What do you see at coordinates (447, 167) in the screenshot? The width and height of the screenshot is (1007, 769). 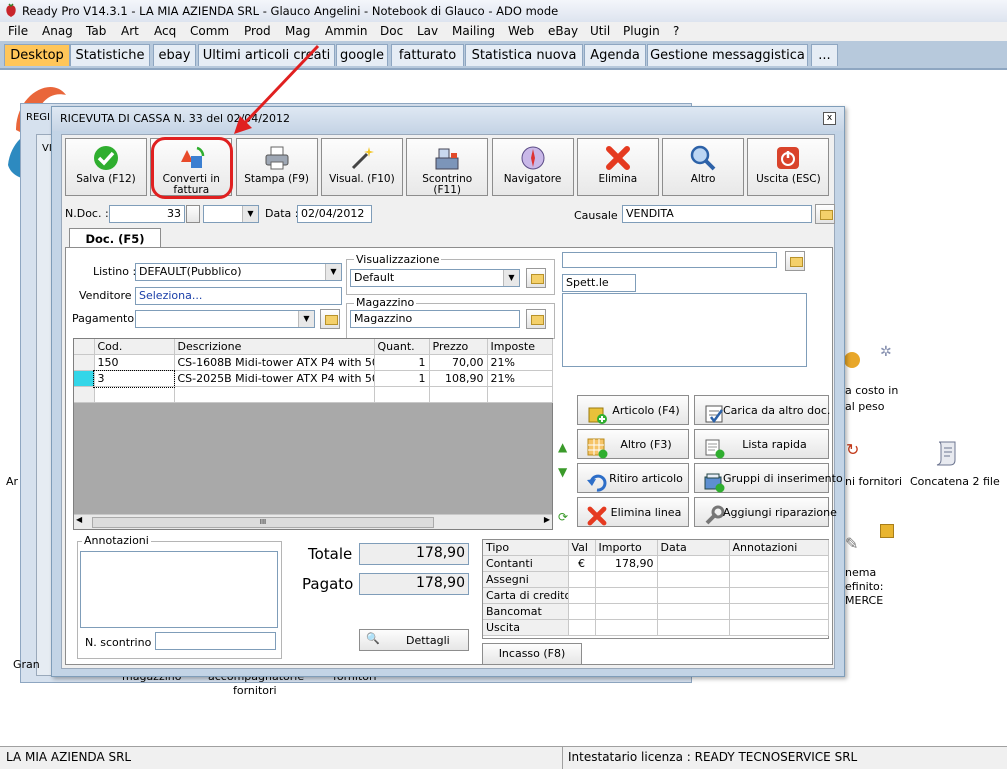 I see `scontrino-button: Scontrino (F11)` at bounding box center [447, 167].